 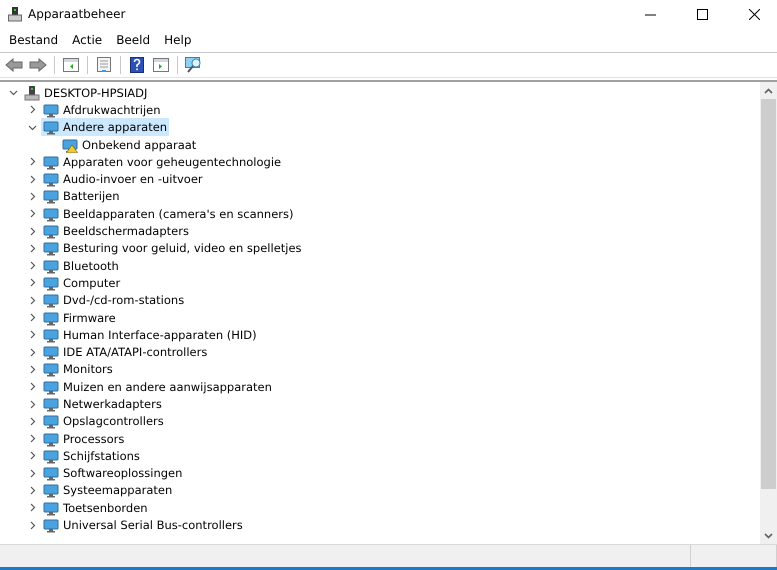 I want to click on tree-item: DESKTOP-HPSIADJ, so click(x=86, y=93).